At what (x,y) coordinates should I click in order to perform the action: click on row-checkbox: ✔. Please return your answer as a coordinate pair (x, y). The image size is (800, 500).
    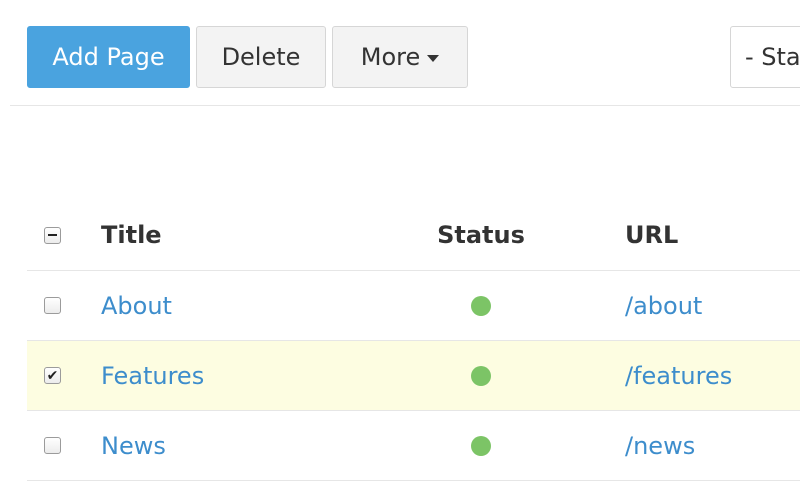
    Looking at the image, I should click on (52, 375).